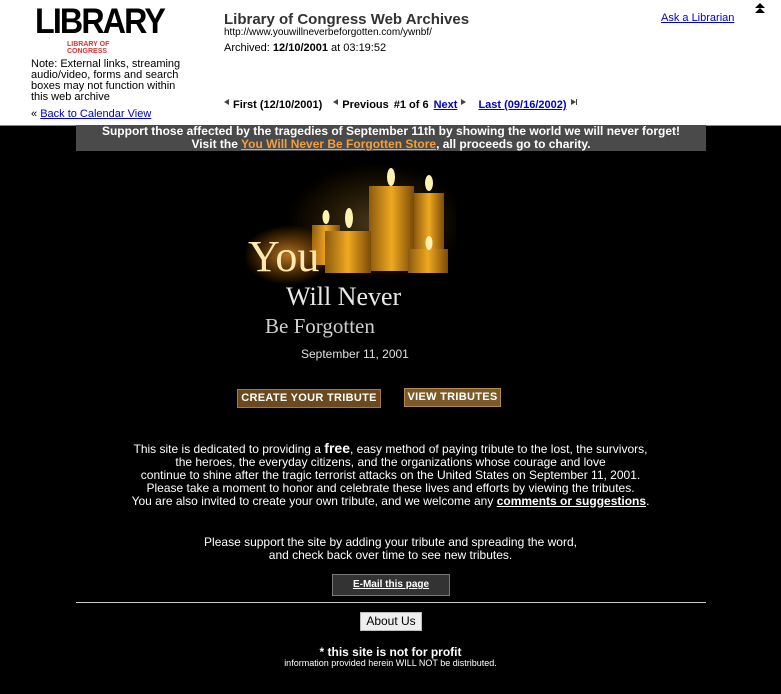 This screenshot has height=694, width=781. What do you see at coordinates (648, 501) in the screenshot?
I see `dedication-line5-post: .` at bounding box center [648, 501].